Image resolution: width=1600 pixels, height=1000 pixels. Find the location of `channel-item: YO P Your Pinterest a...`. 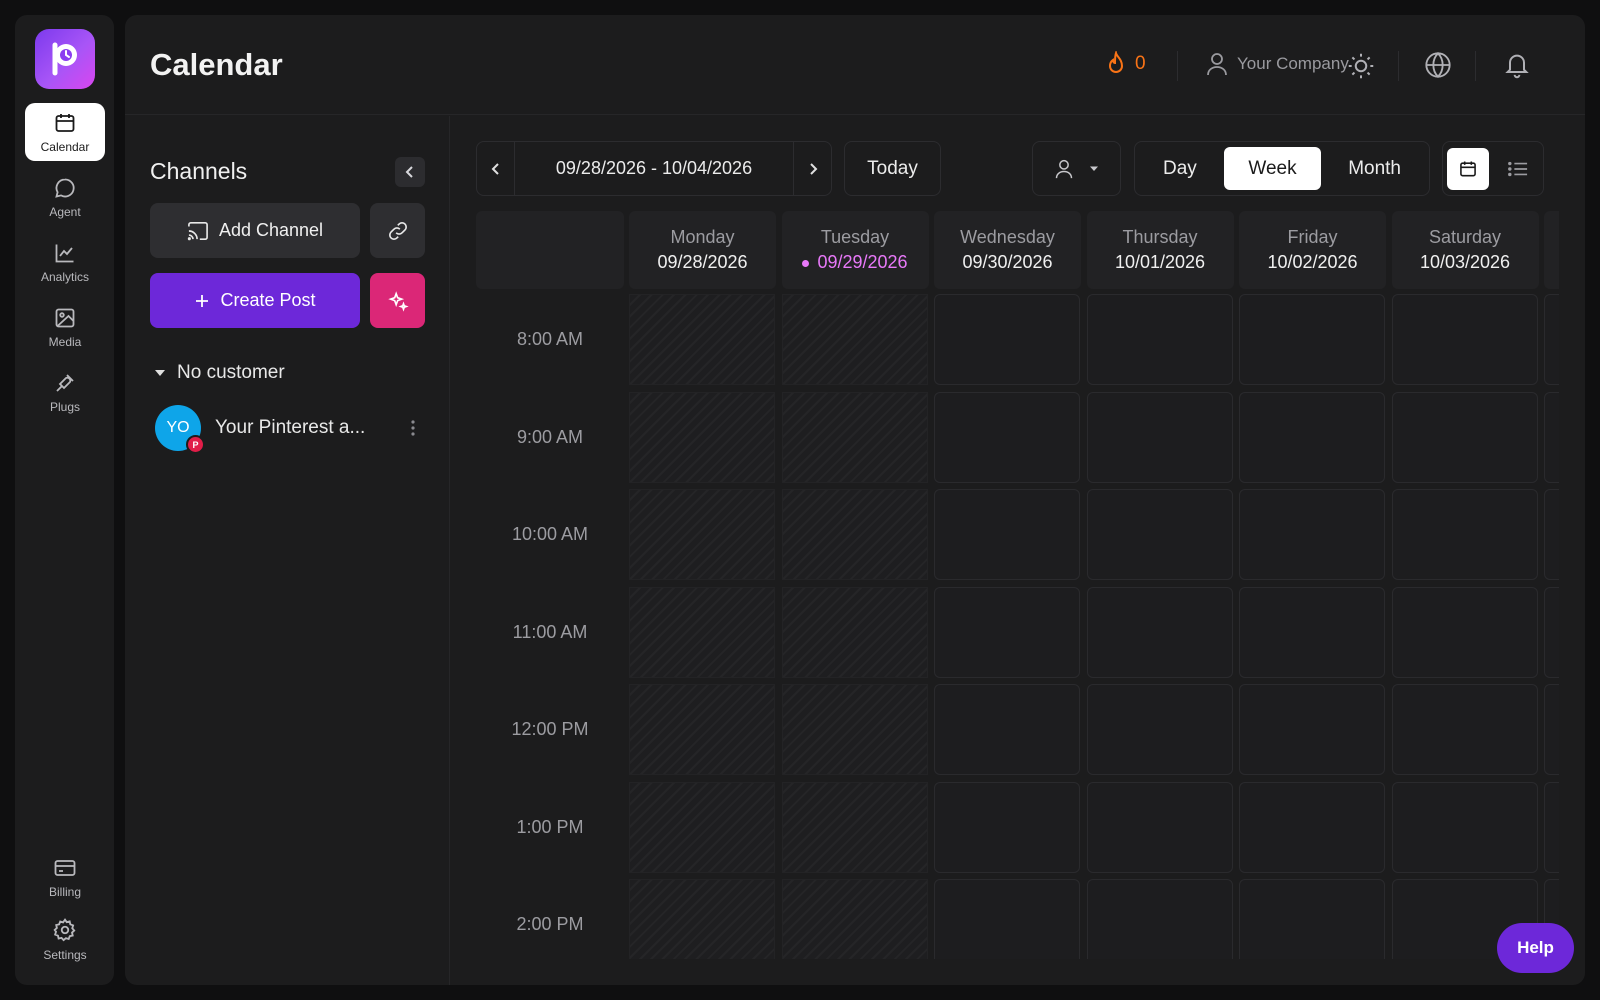

channel-item: YO P Your Pinterest a... is located at coordinates (290, 428).